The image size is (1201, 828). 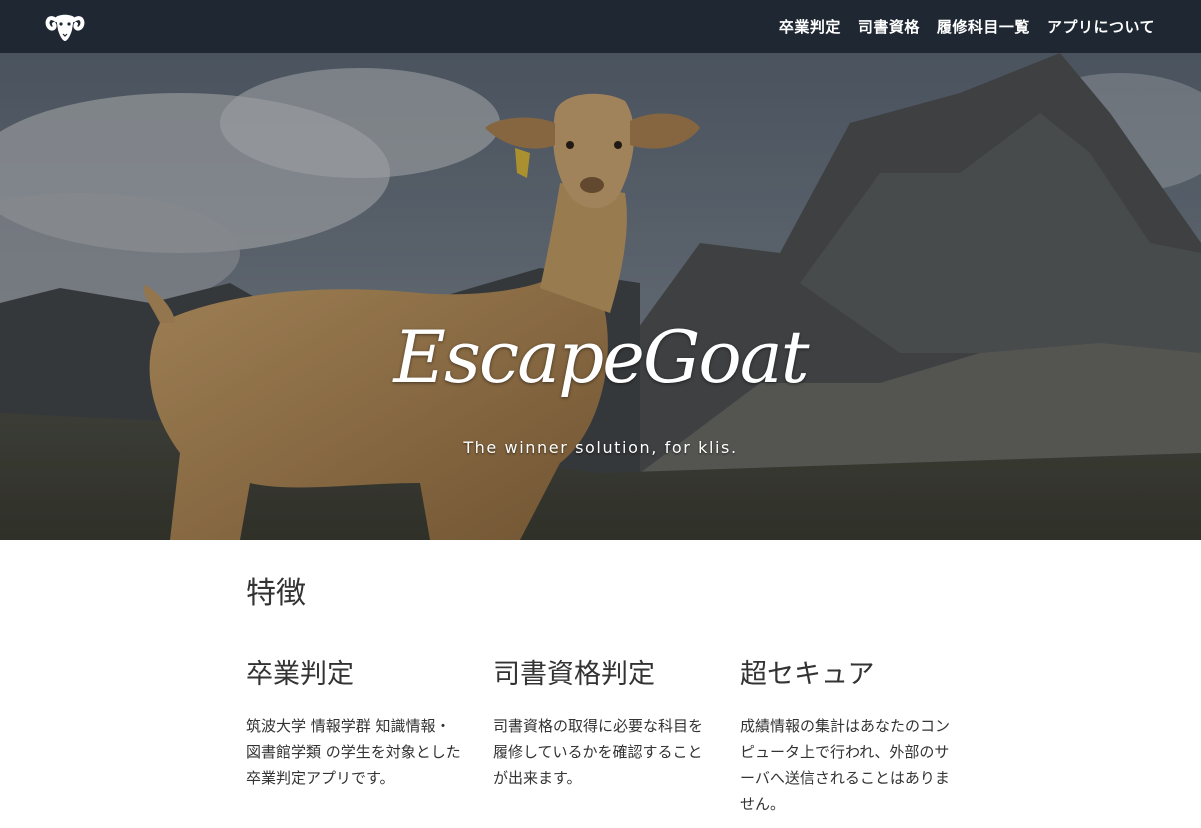 What do you see at coordinates (889, 26) in the screenshot?
I see `nav-link-librarian: 司書資格` at bounding box center [889, 26].